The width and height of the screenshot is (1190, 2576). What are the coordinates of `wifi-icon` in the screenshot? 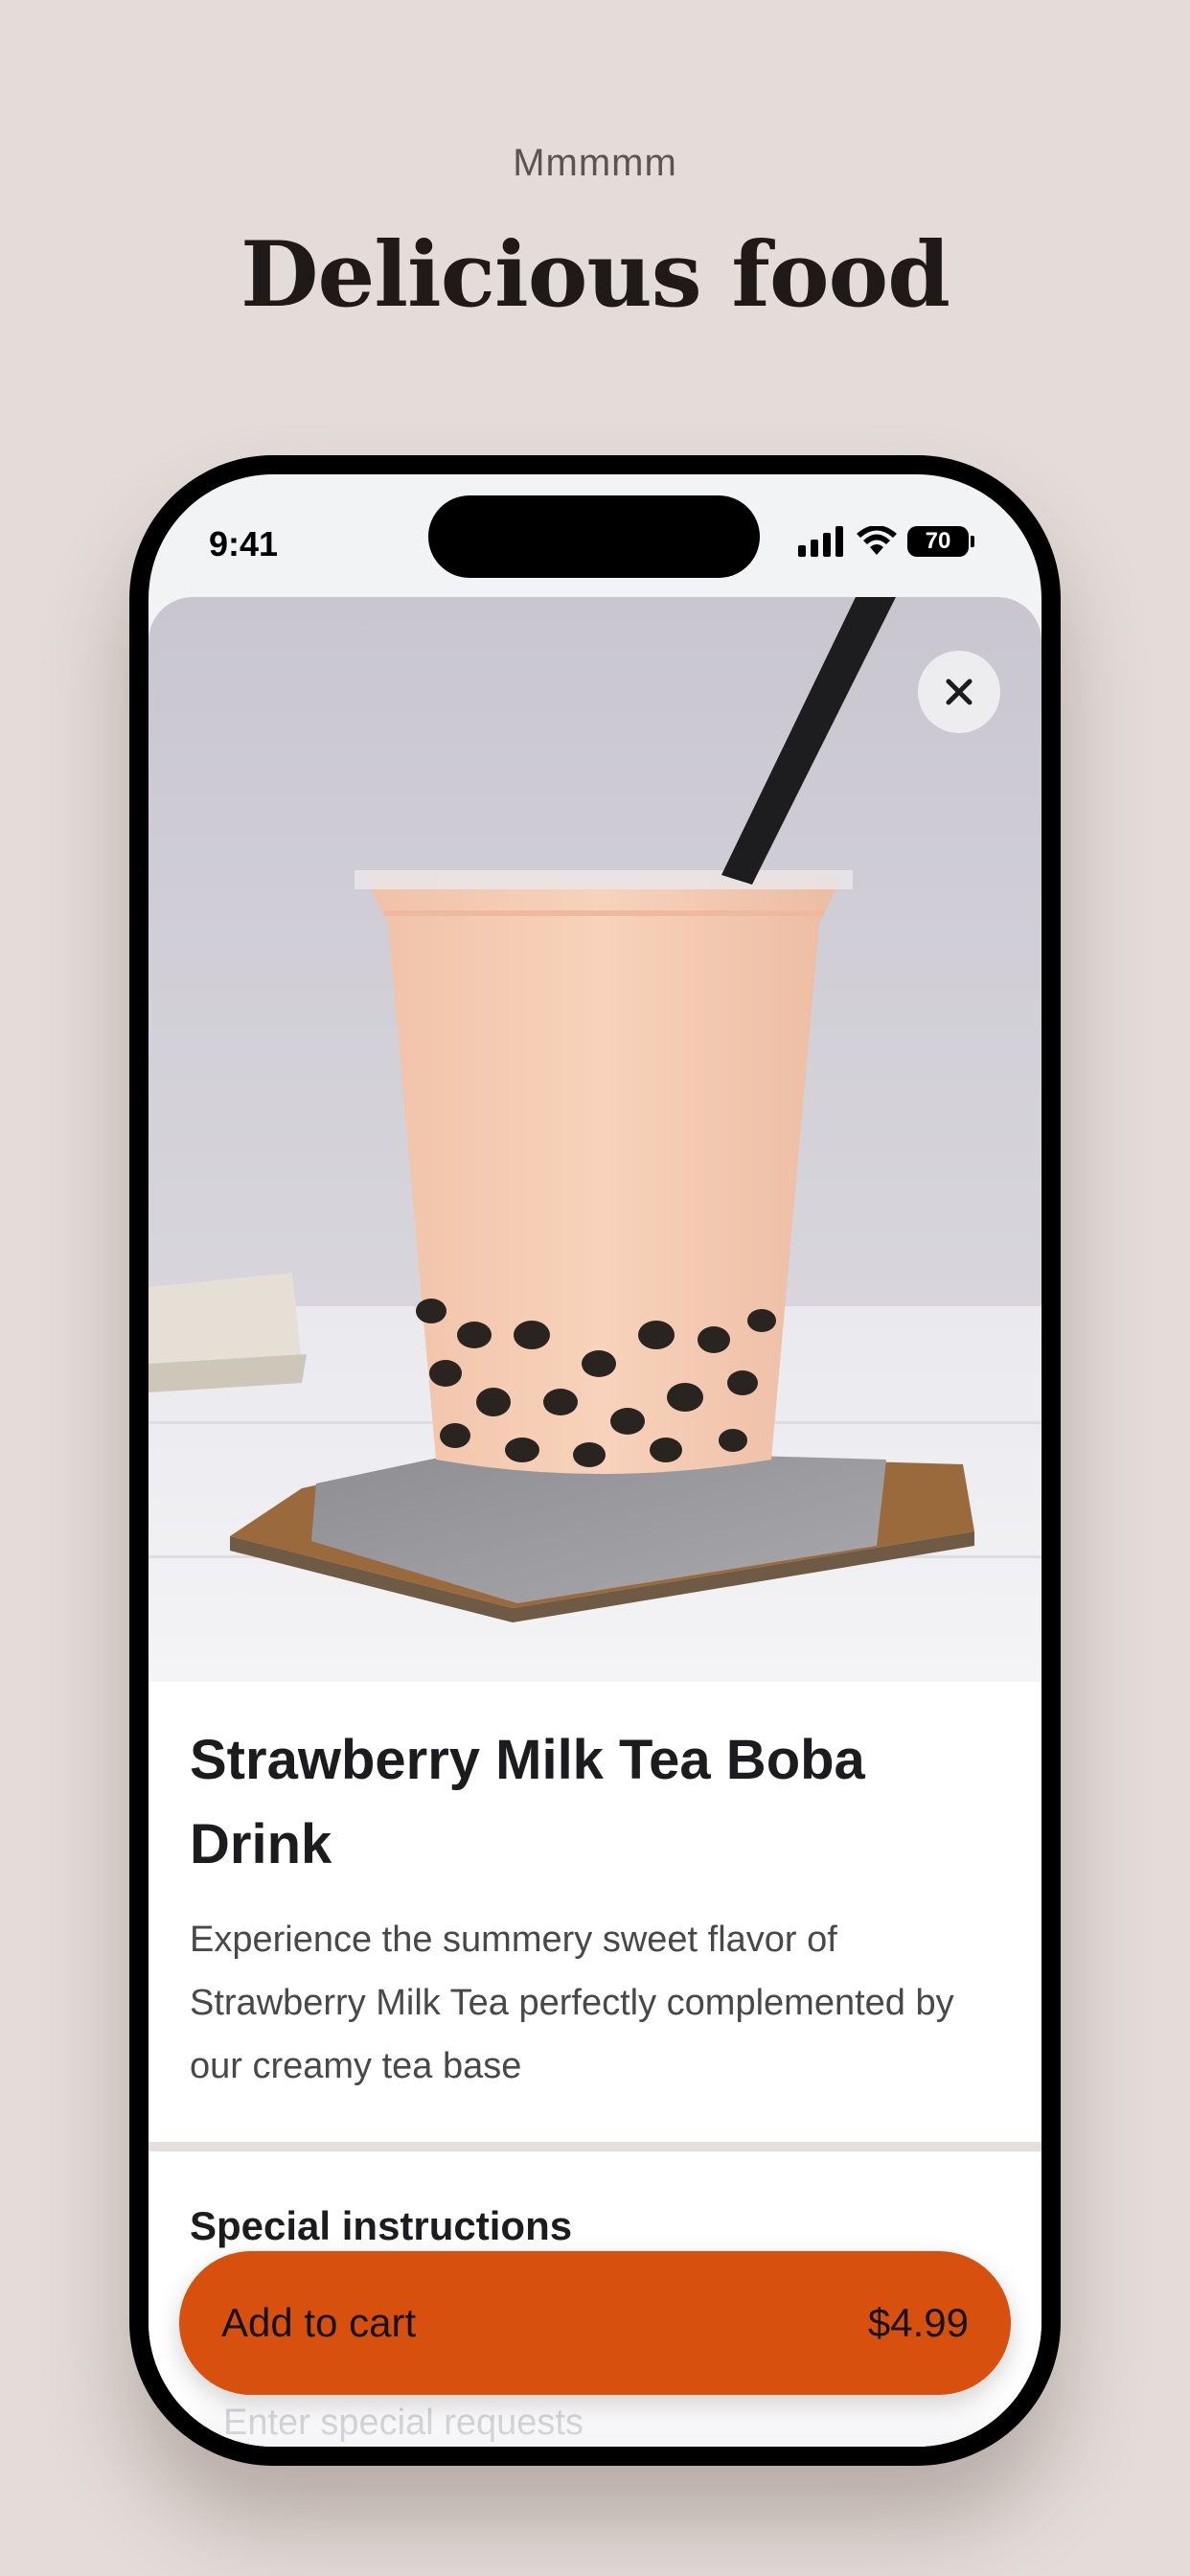 It's located at (877, 540).